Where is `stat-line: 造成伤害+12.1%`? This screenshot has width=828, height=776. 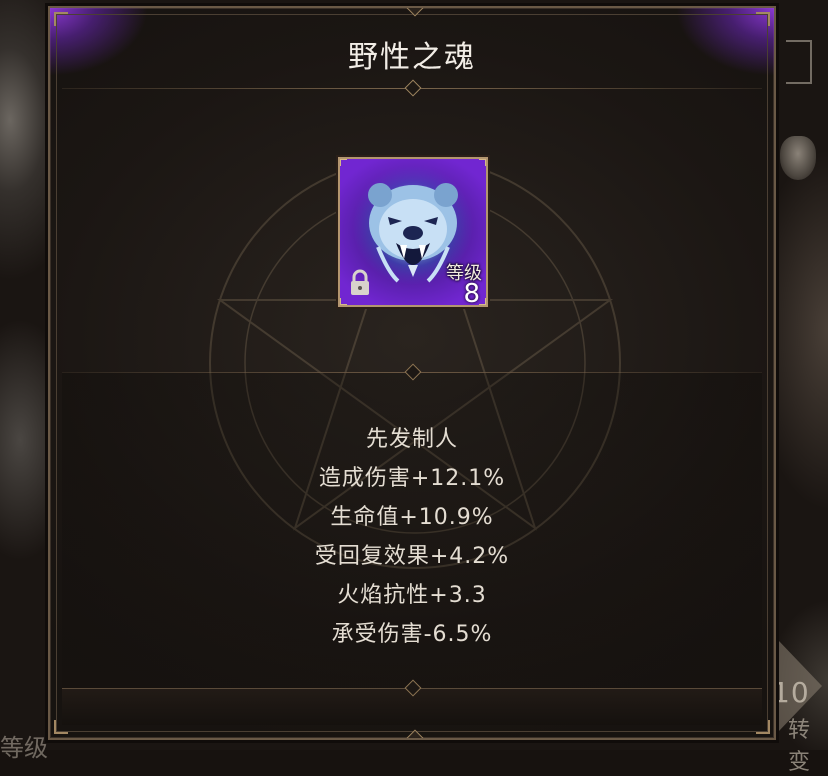 stat-line: 造成伤害+12.1% is located at coordinates (412, 478).